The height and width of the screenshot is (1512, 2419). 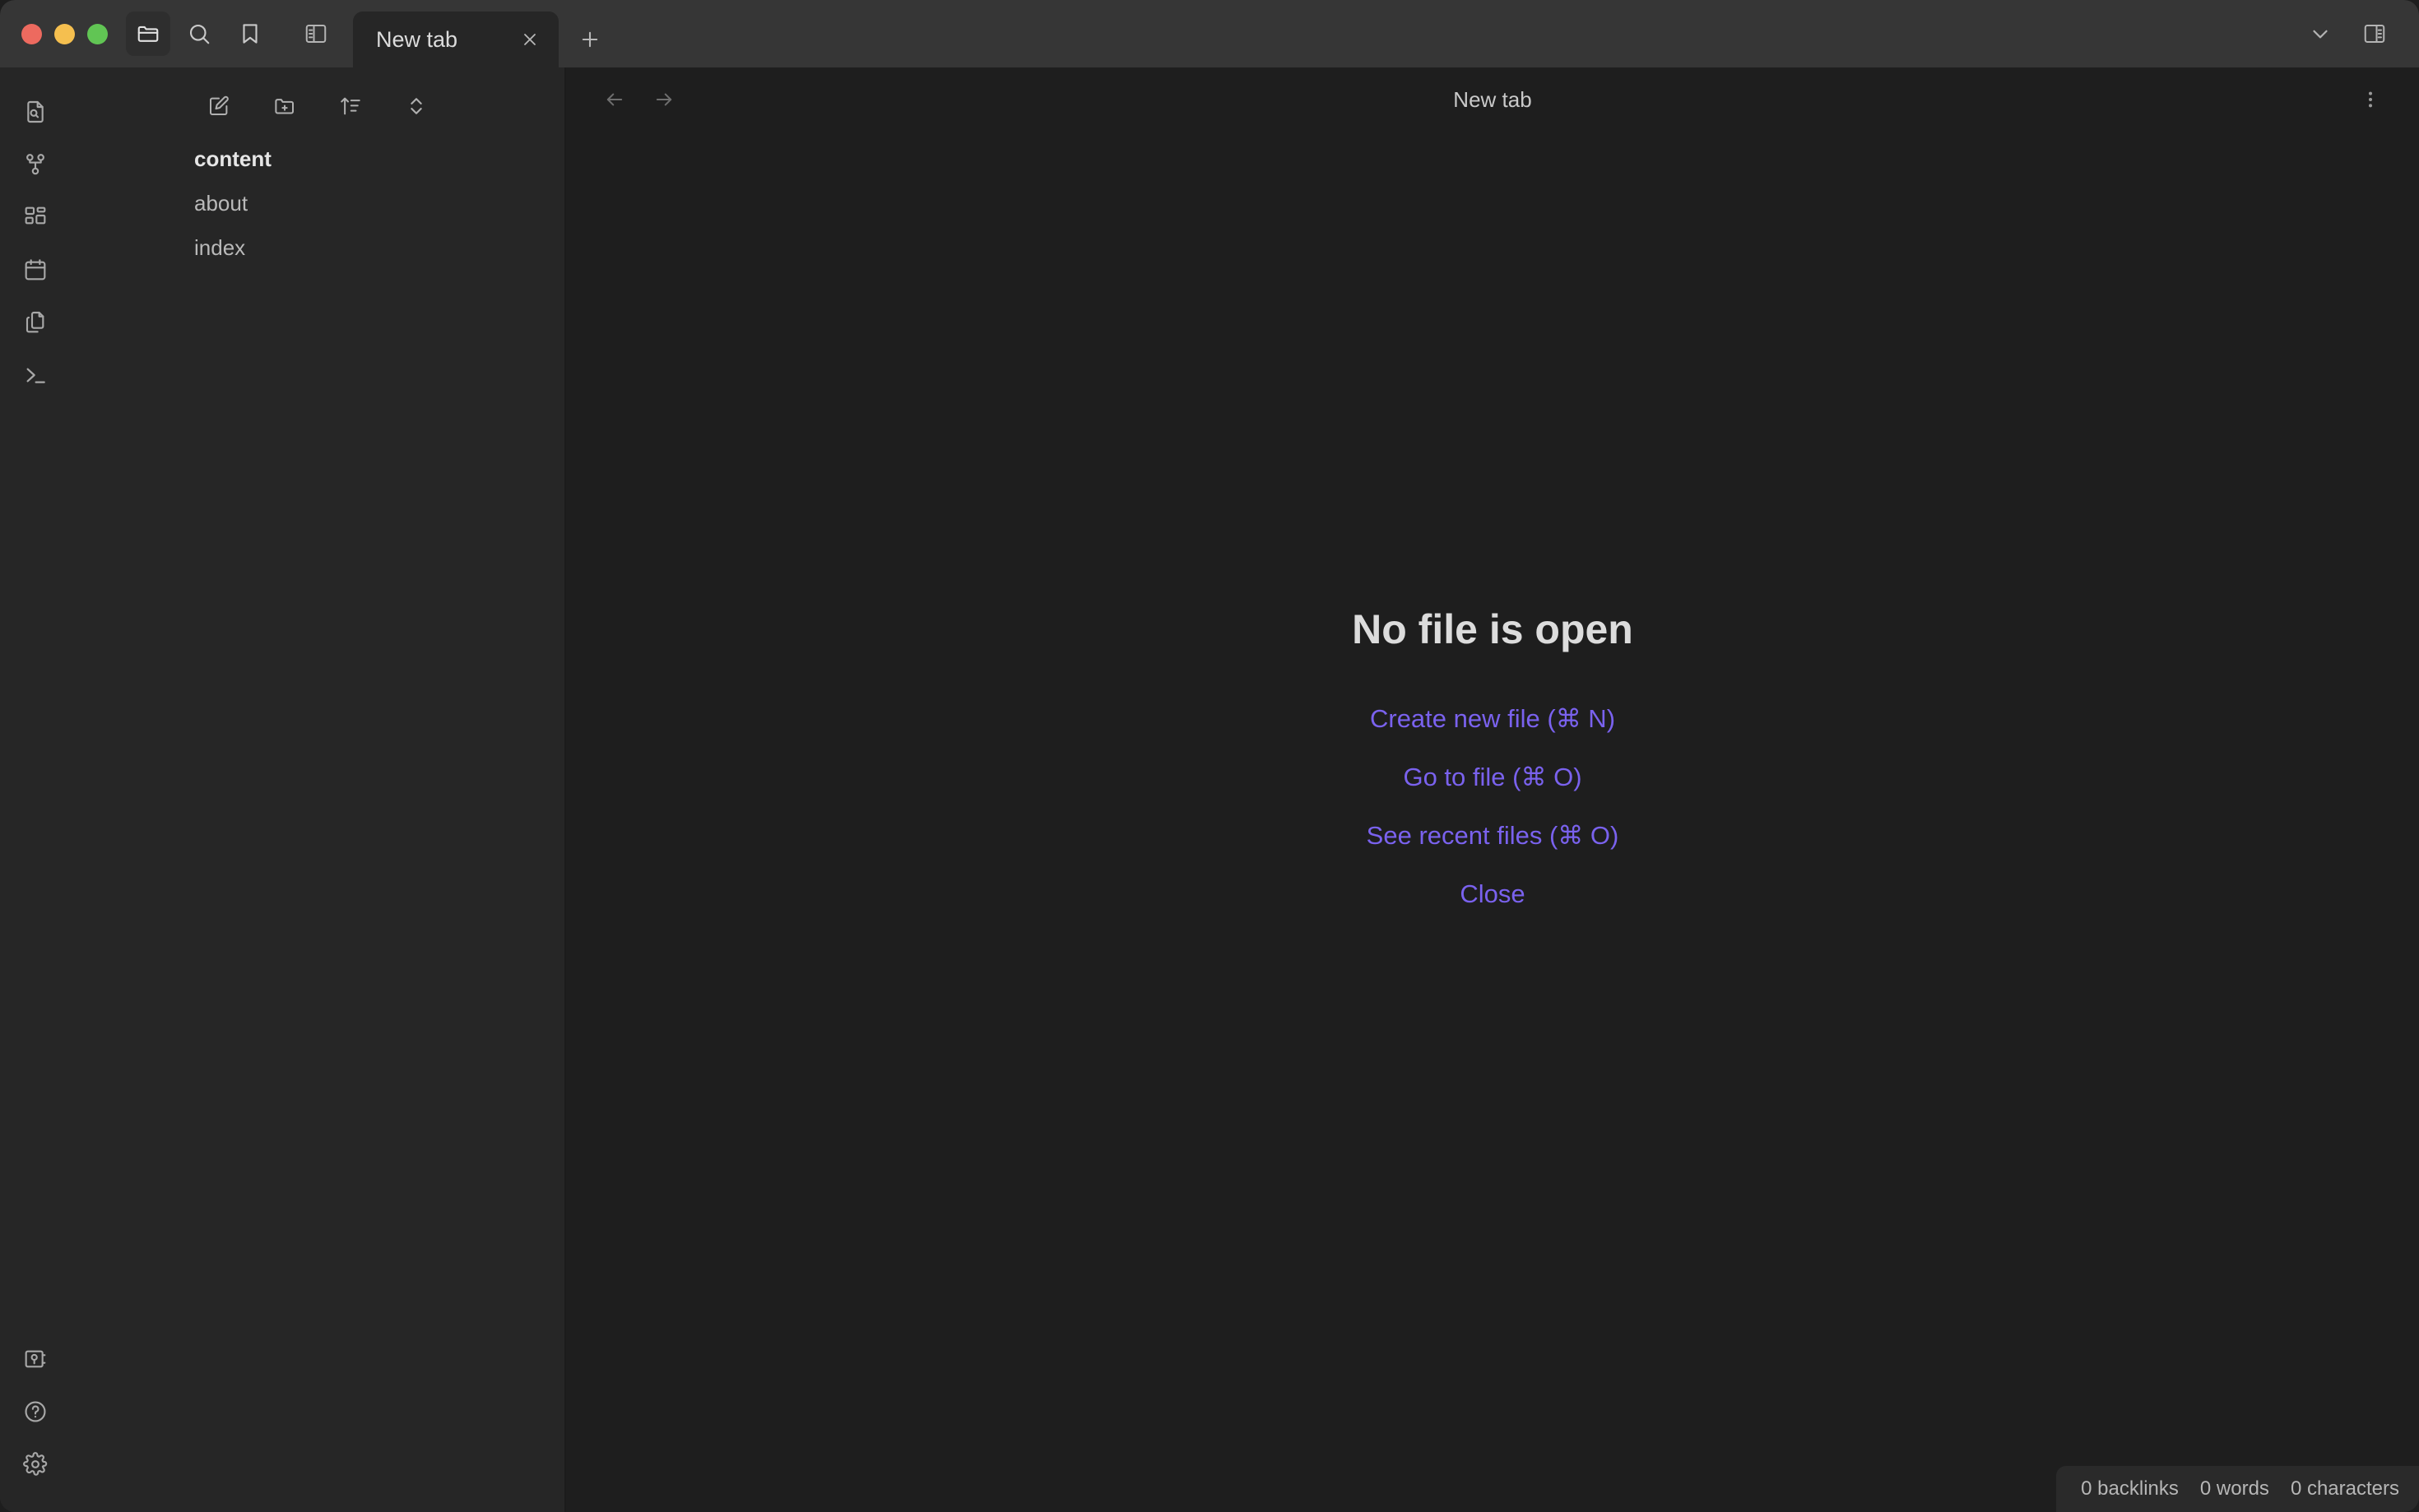 I want to click on right-sidebar-toggle-icon, so click(x=2375, y=34).